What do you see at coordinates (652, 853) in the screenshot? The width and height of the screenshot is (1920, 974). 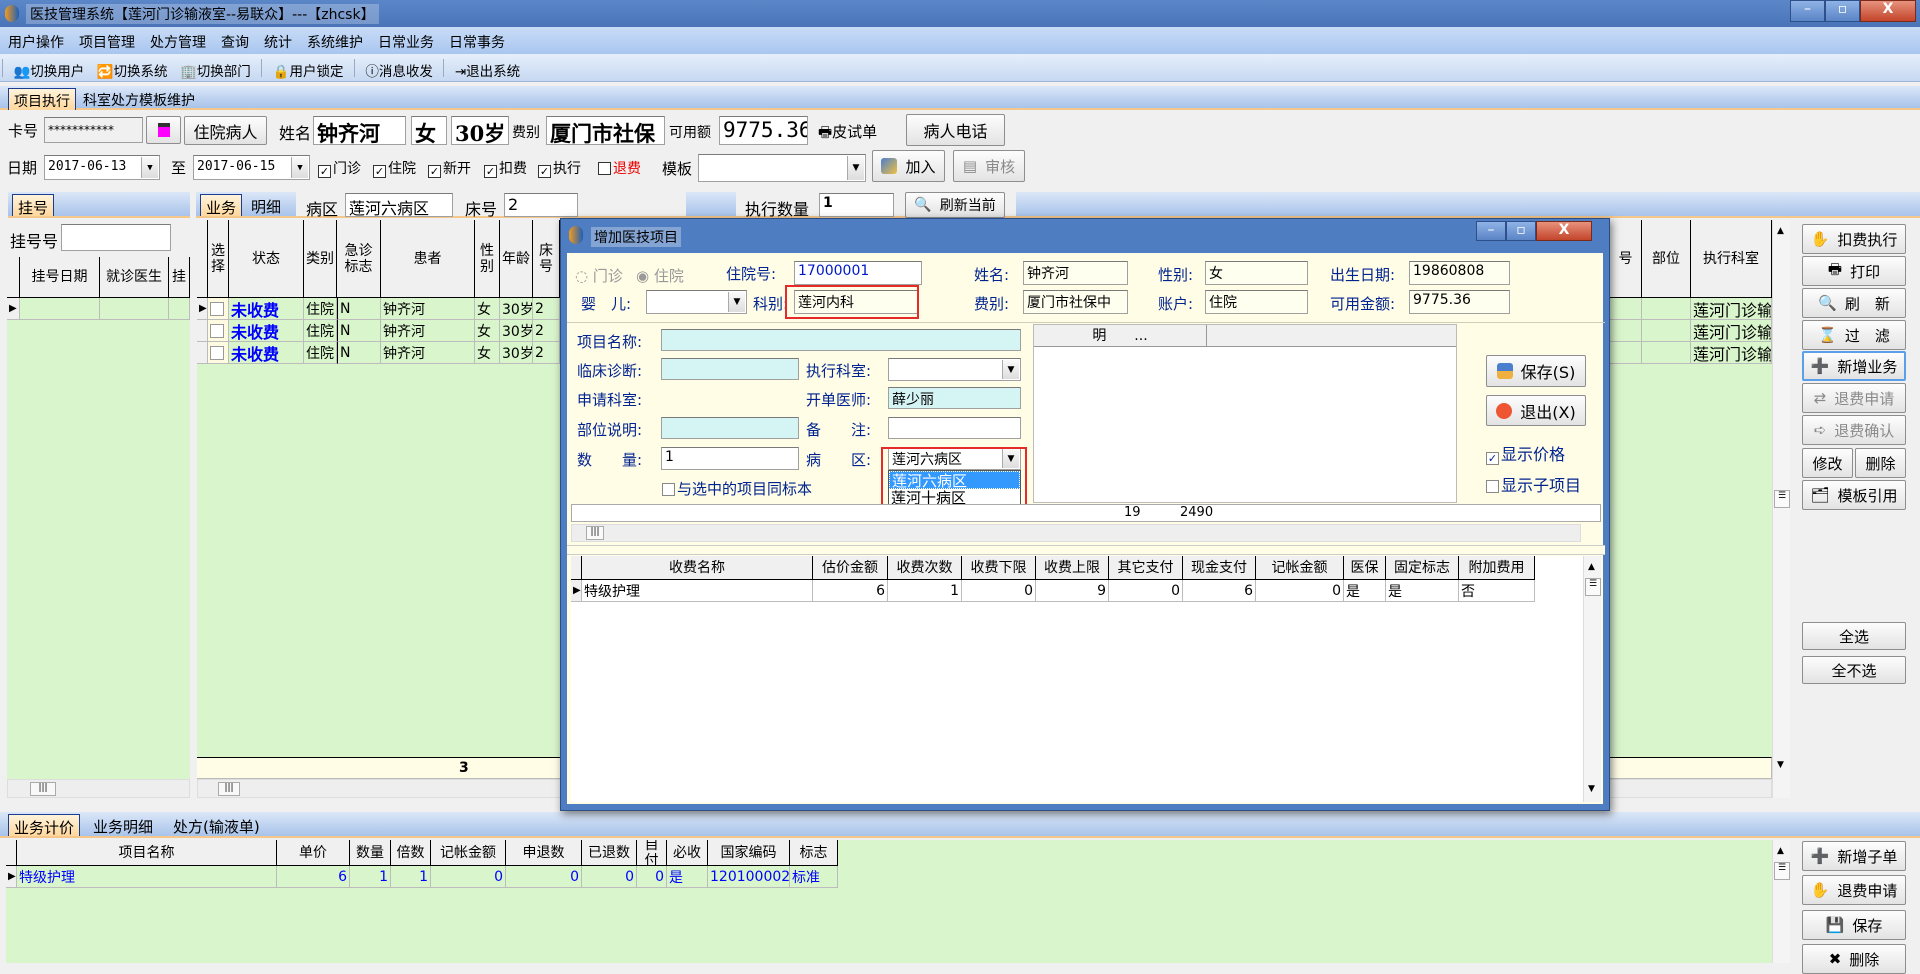 I see `column-header: 自付` at bounding box center [652, 853].